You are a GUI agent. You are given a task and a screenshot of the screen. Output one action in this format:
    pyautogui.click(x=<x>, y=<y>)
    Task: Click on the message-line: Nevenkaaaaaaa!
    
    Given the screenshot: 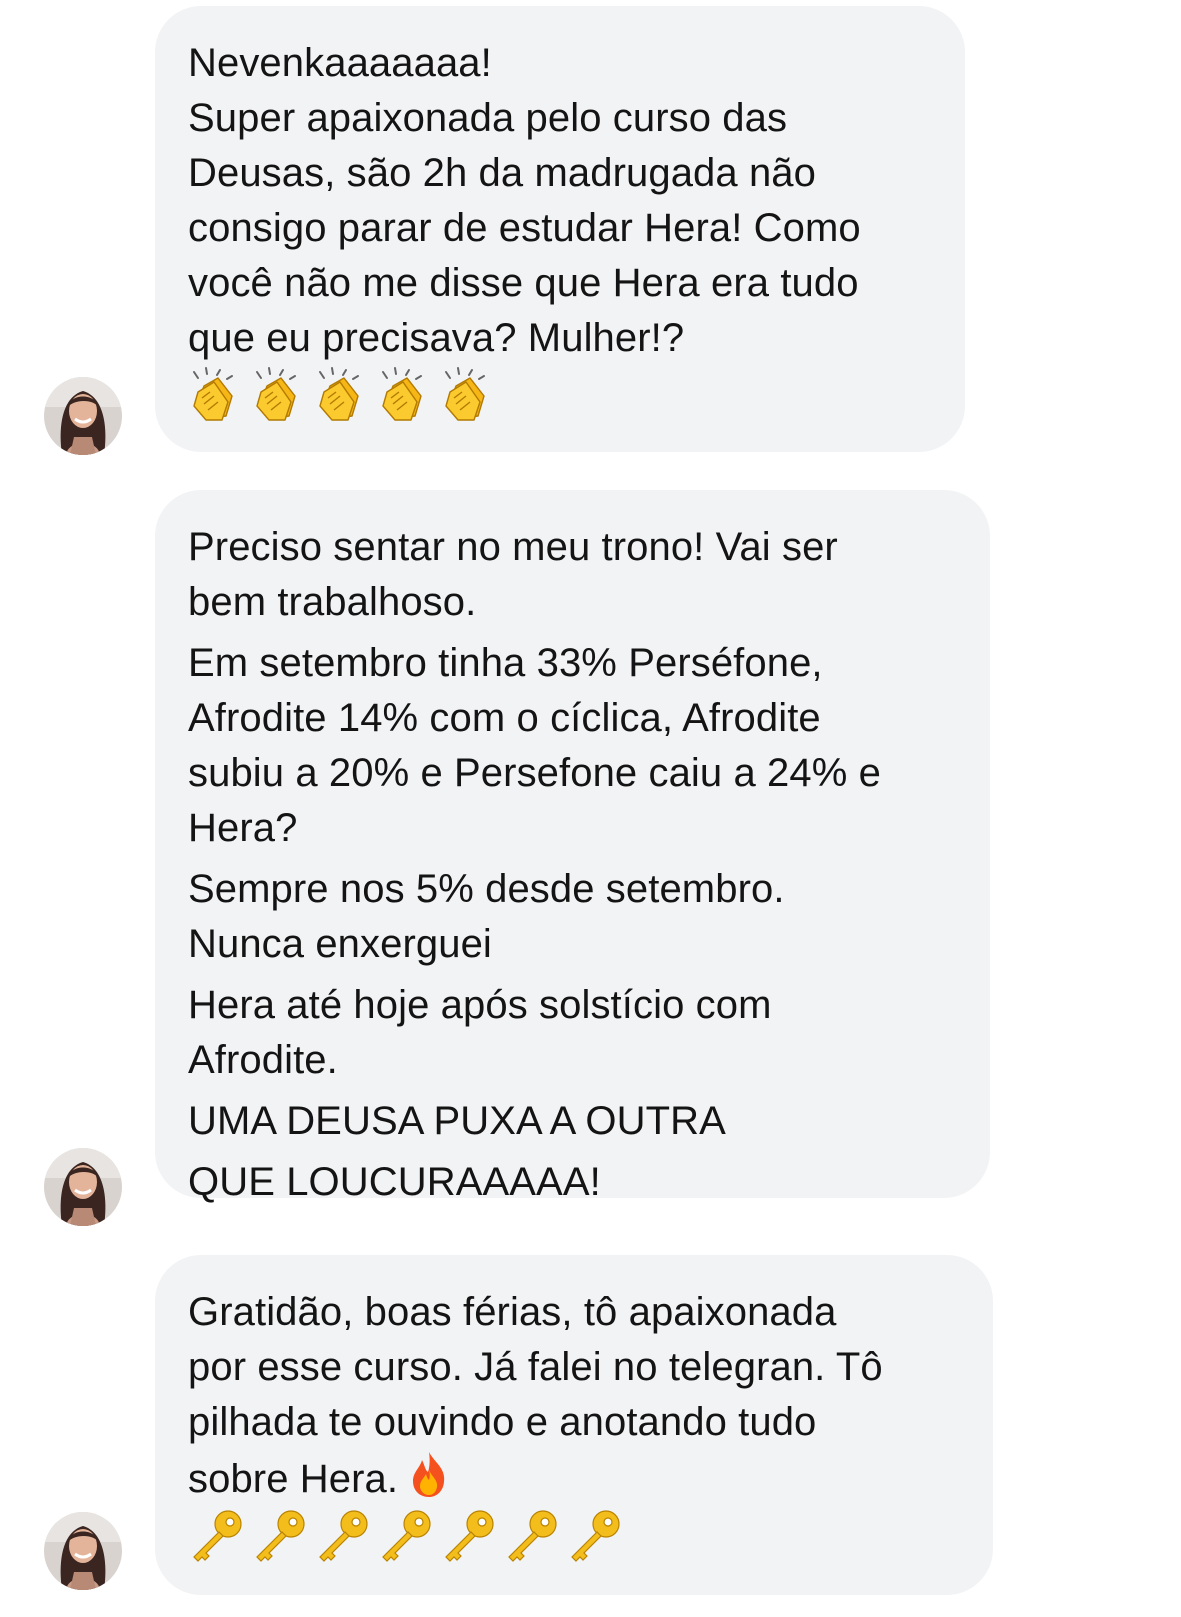 What is the action you would take?
    pyautogui.click(x=340, y=63)
    